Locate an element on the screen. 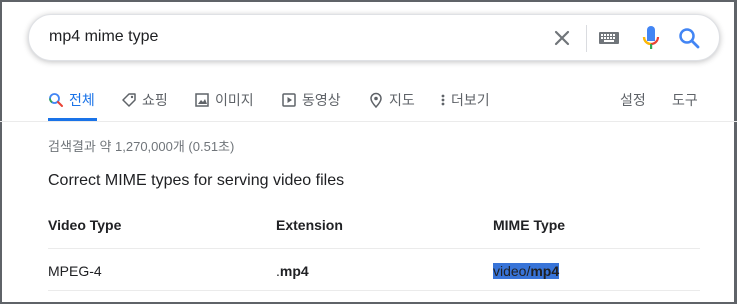 The image size is (737, 304). tab-maps: 지도 is located at coordinates (391, 100).